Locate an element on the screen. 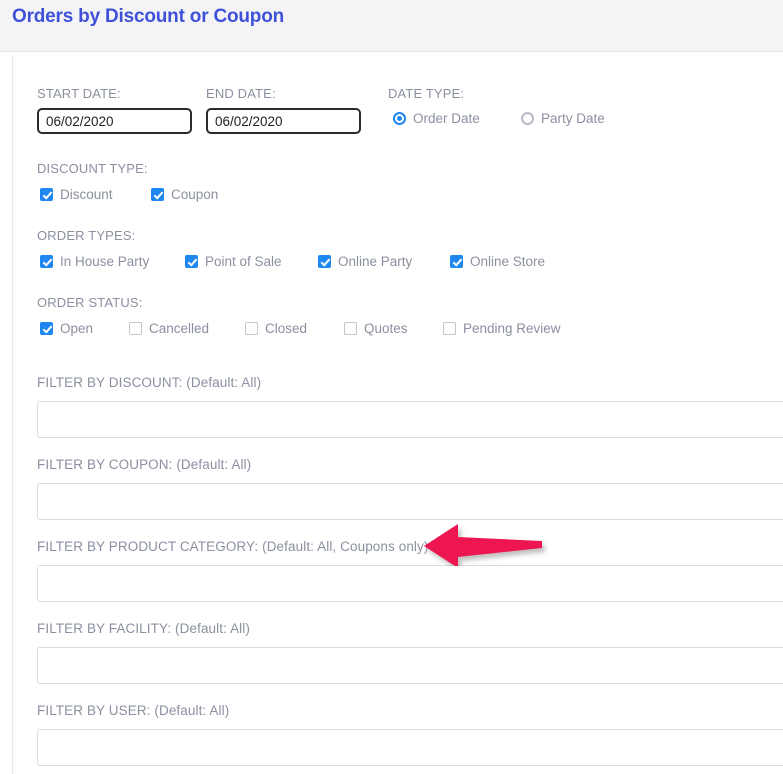 Image resolution: width=783 pixels, height=774 pixels. radio-order-date: Order Date is located at coordinates (436, 118).